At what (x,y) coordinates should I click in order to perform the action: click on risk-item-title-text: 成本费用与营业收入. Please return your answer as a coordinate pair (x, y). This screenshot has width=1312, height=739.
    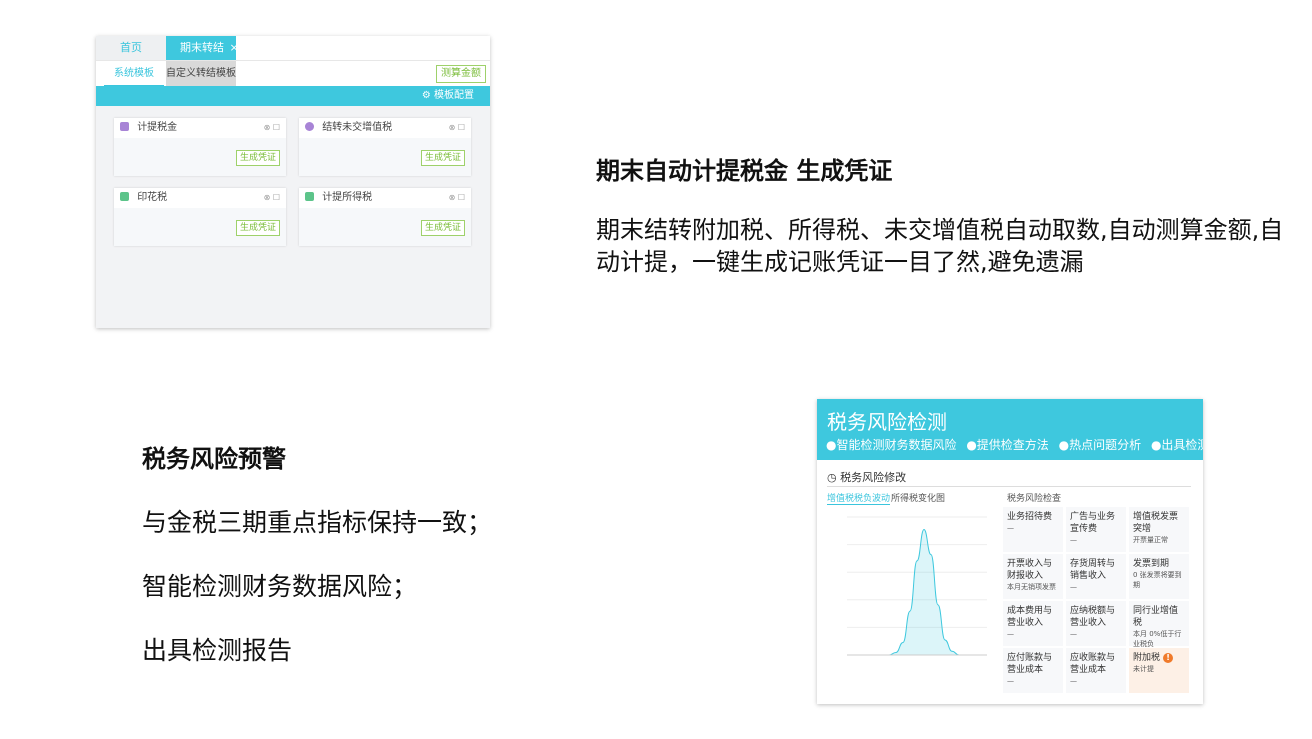
    Looking at the image, I should click on (1030, 617).